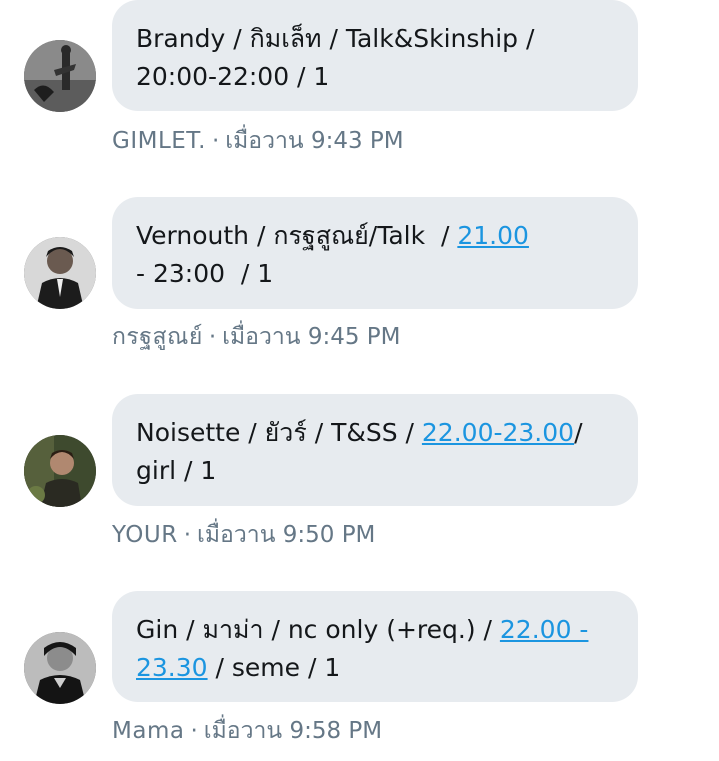 This screenshot has height=761, width=719. I want to click on message-text: / seme / 1, so click(274, 667).